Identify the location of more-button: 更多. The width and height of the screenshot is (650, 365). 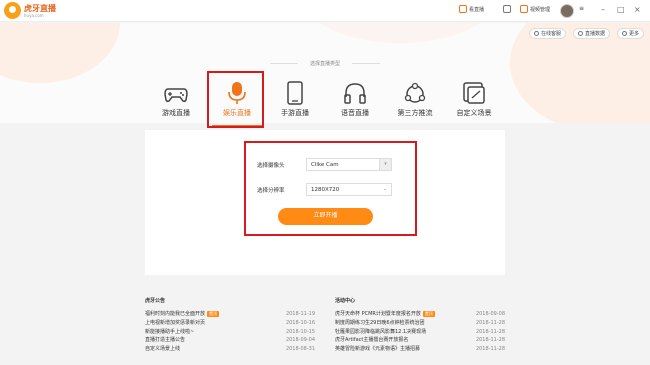
(631, 33).